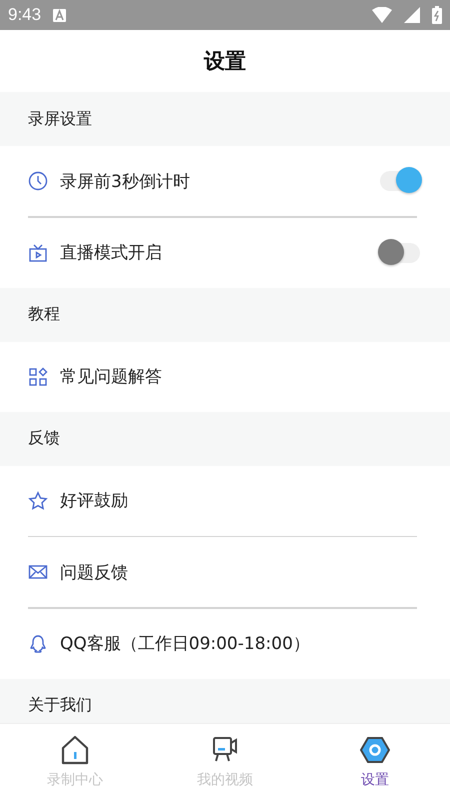 This screenshot has height=800, width=450. What do you see at coordinates (111, 253) in the screenshot?
I see `settings-label: 直播模式开启` at bounding box center [111, 253].